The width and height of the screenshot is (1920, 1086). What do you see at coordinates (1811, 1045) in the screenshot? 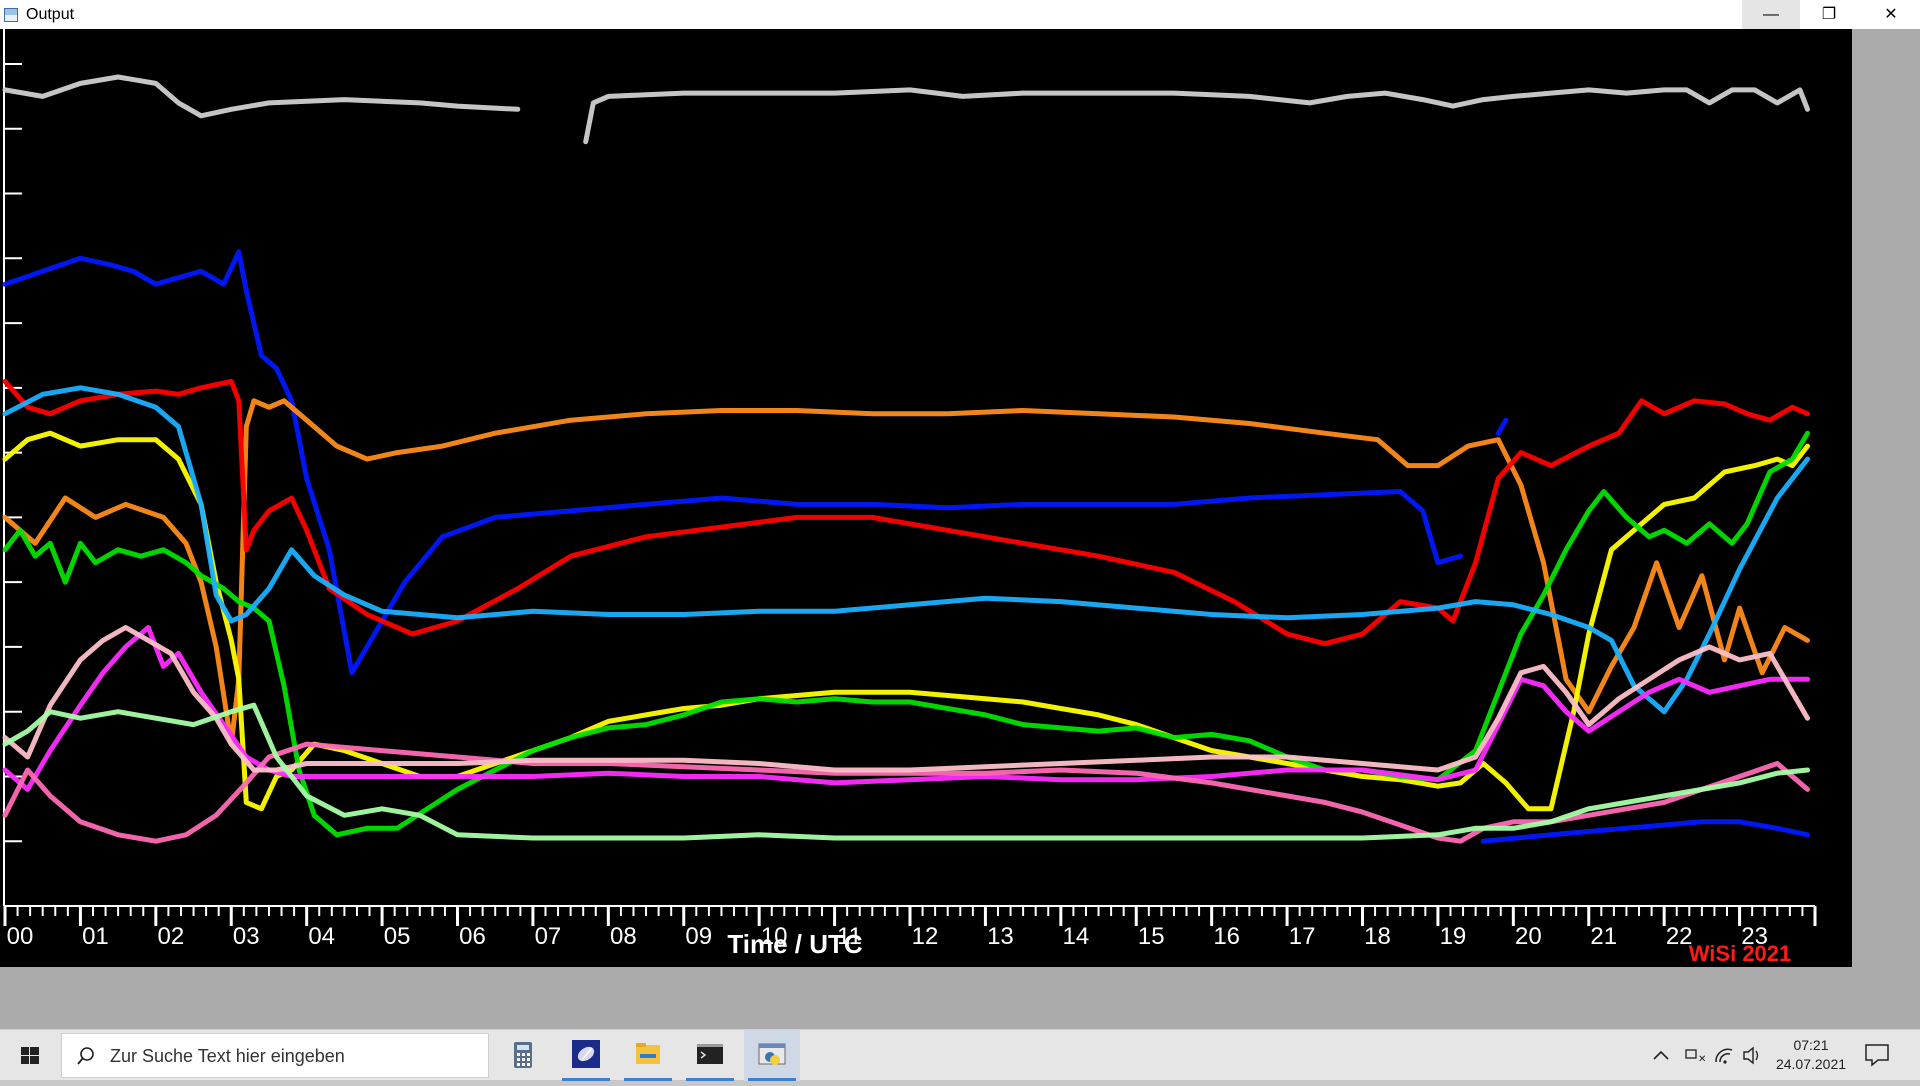
I see `clock-time: 07:21` at bounding box center [1811, 1045].